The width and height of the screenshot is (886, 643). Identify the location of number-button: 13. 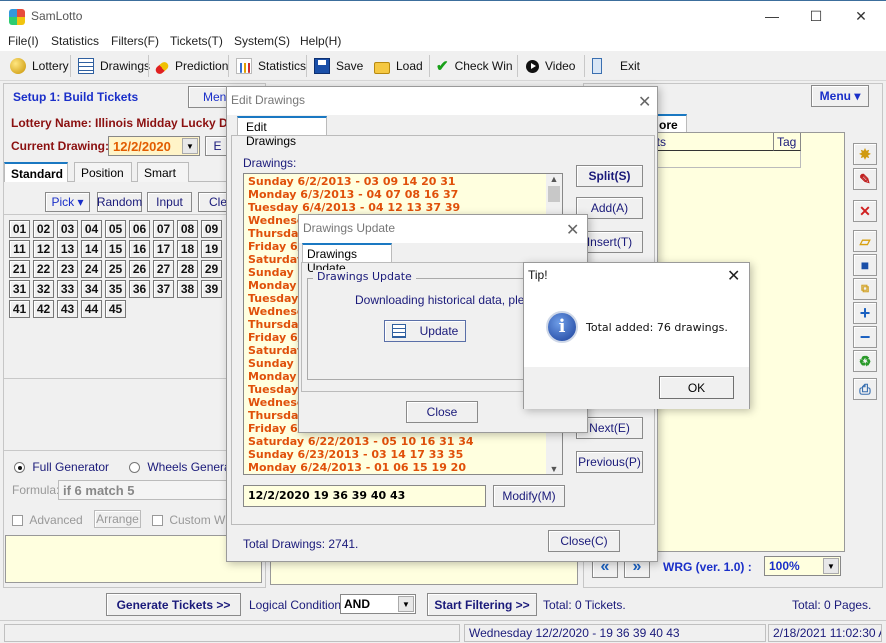
(67, 249).